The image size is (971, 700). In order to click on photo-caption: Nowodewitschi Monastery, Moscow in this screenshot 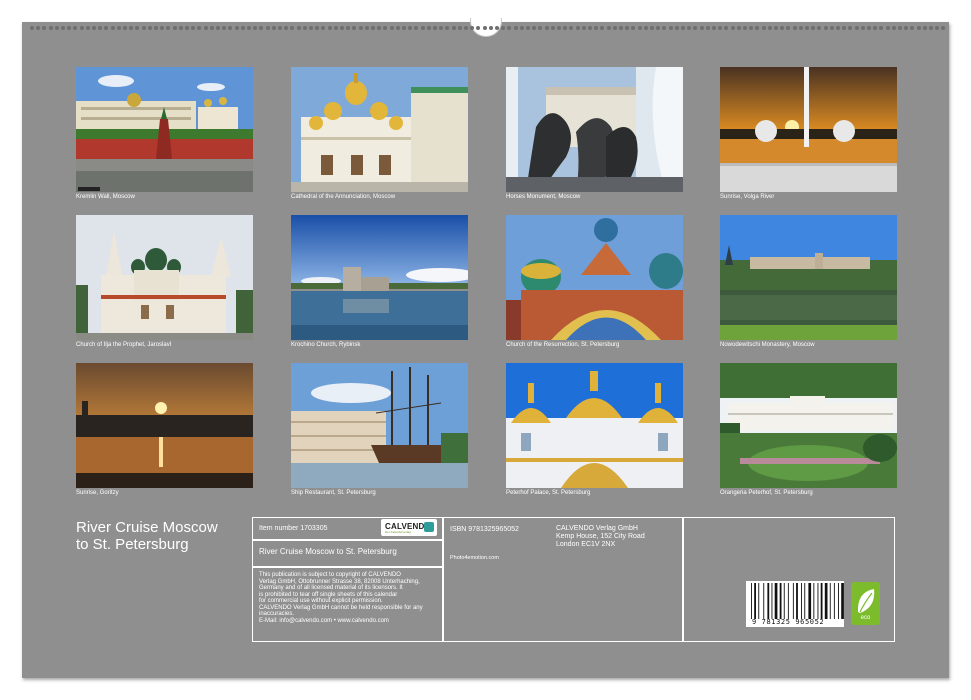, I will do `click(767, 345)`.